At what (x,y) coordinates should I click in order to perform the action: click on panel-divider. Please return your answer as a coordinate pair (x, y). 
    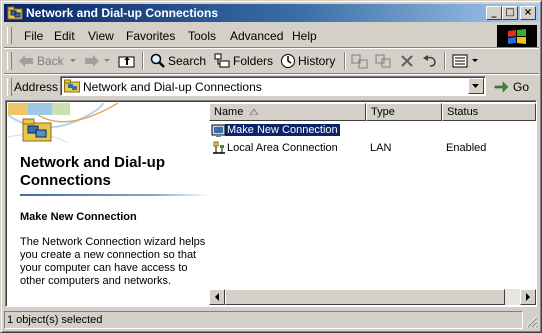
    Looking at the image, I should click on (114, 195).